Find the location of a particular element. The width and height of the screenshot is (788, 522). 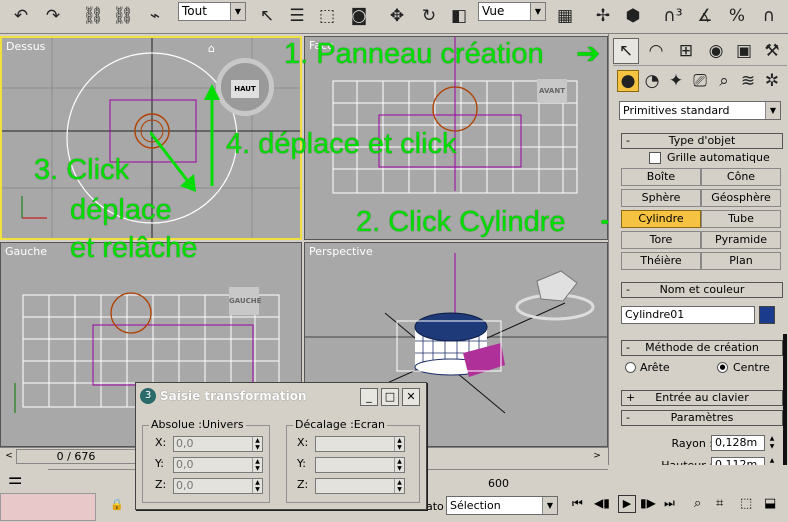

radius-field: 0,128m is located at coordinates (738, 443).